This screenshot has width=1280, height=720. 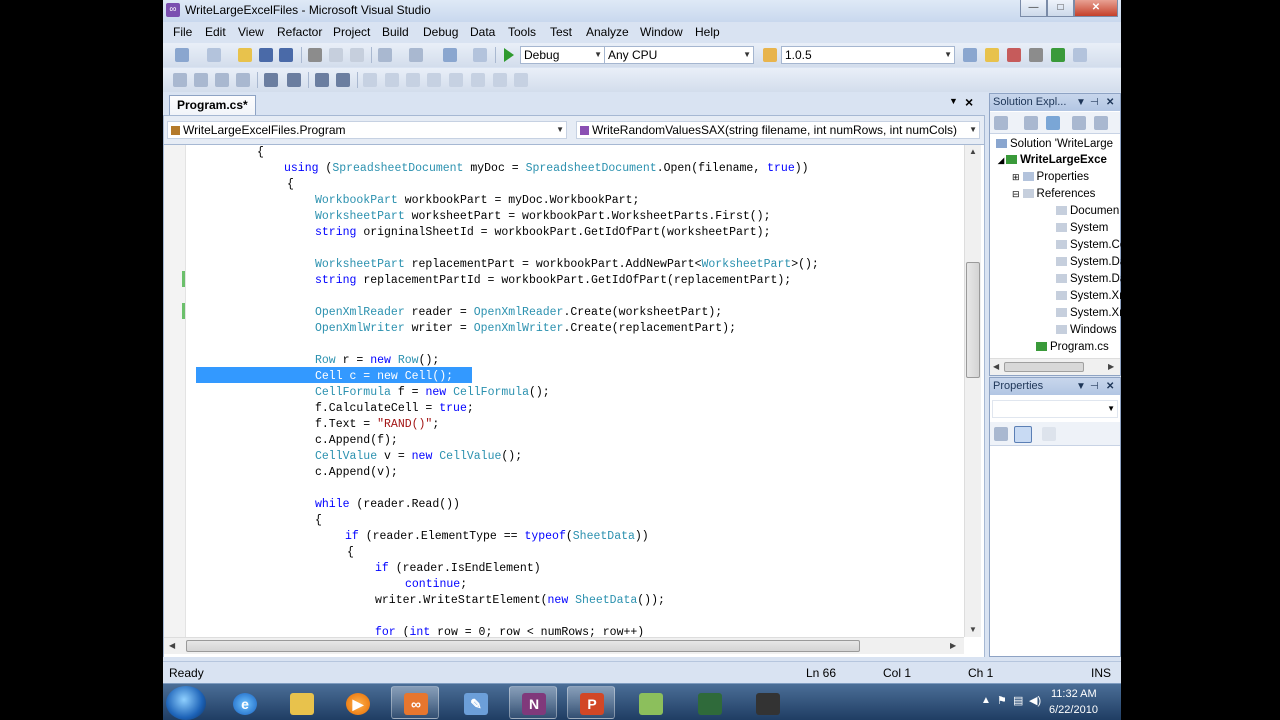 I want to click on close-tab-icon: ×, so click(x=969, y=102).